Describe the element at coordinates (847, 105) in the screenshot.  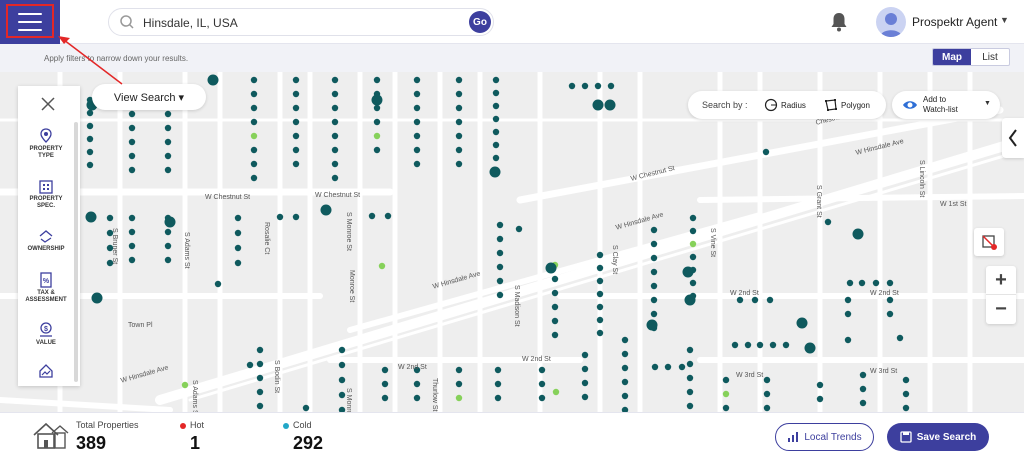
I see `polygon-option: Polygon` at that location.